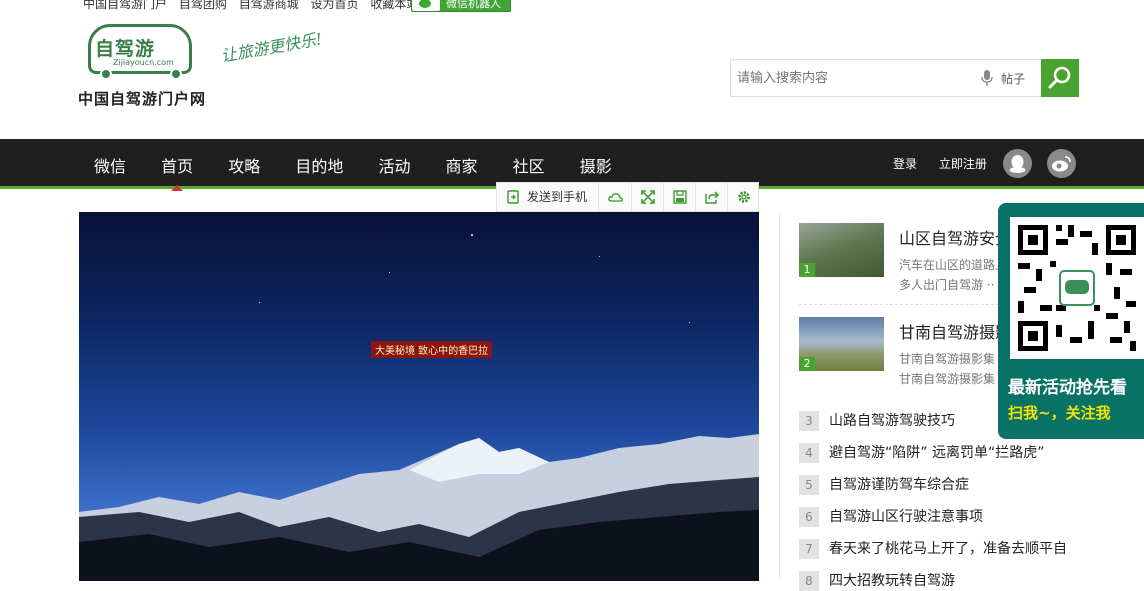  I want to click on phone-icon, so click(513, 197).